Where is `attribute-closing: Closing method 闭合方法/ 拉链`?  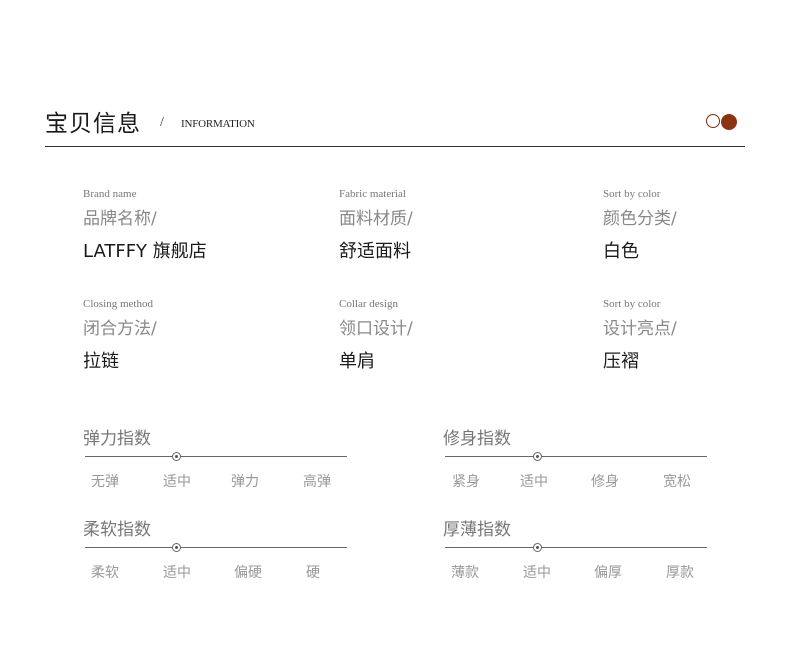
attribute-closing: Closing method 闭合方法/ 拉链 is located at coordinates (120, 335).